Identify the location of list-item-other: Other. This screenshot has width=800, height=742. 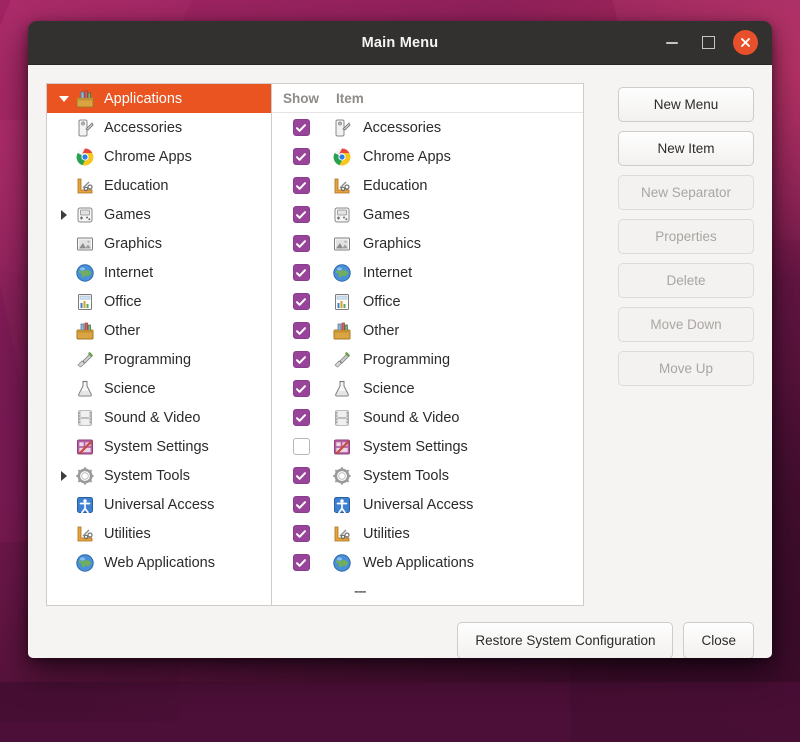
(427, 330).